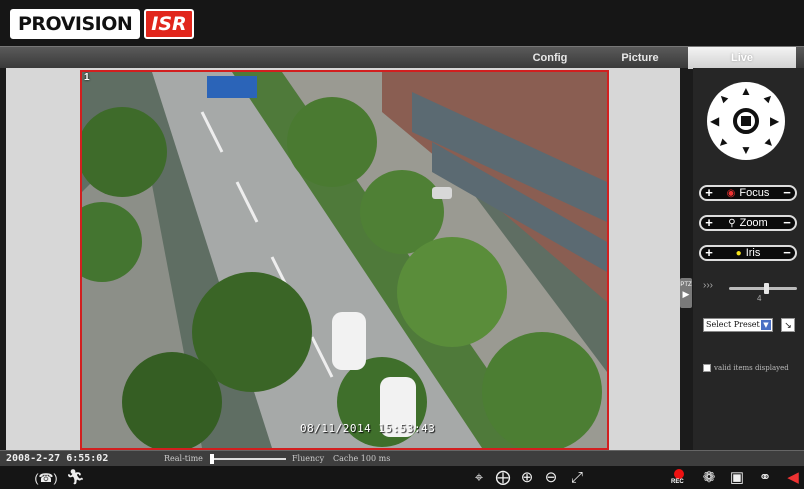  I want to click on tab-bar: Config Picture Live, so click(402, 57).